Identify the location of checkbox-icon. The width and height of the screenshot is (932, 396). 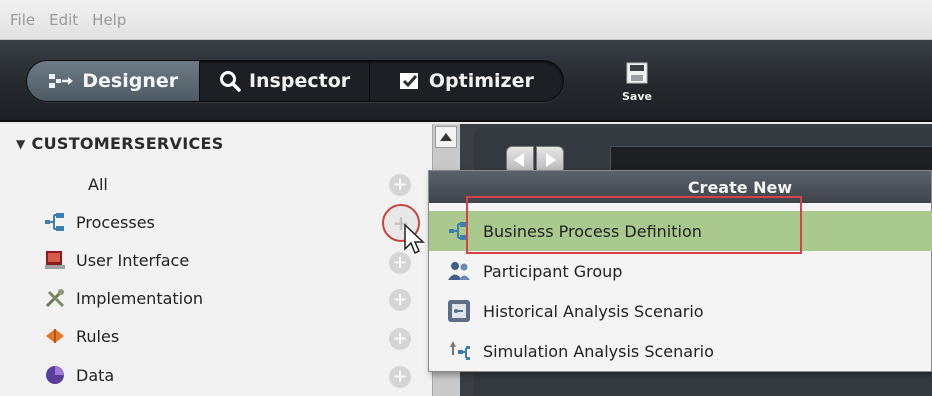
(410, 81).